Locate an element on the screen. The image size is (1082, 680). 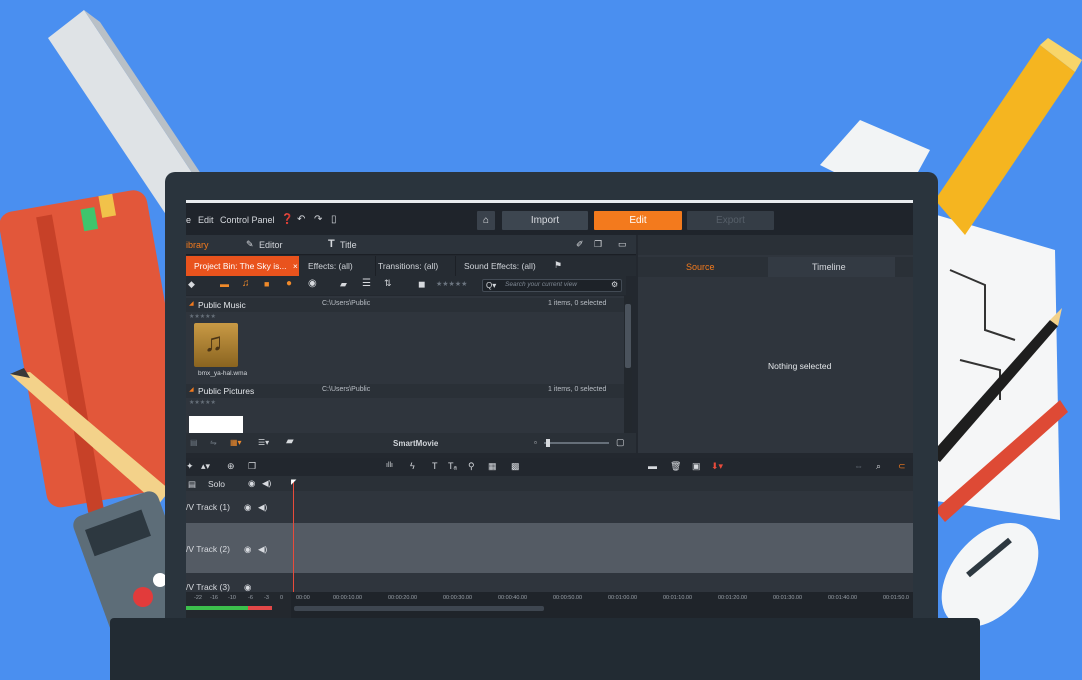
text-style-icon: Tₐ is located at coordinates (452, 466).